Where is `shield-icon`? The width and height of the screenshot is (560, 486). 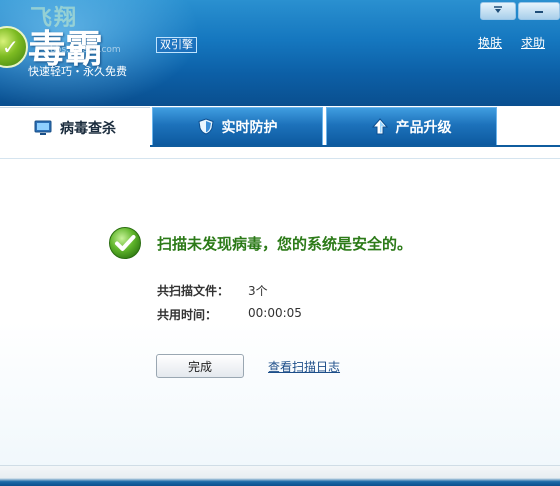
shield-icon is located at coordinates (205, 126).